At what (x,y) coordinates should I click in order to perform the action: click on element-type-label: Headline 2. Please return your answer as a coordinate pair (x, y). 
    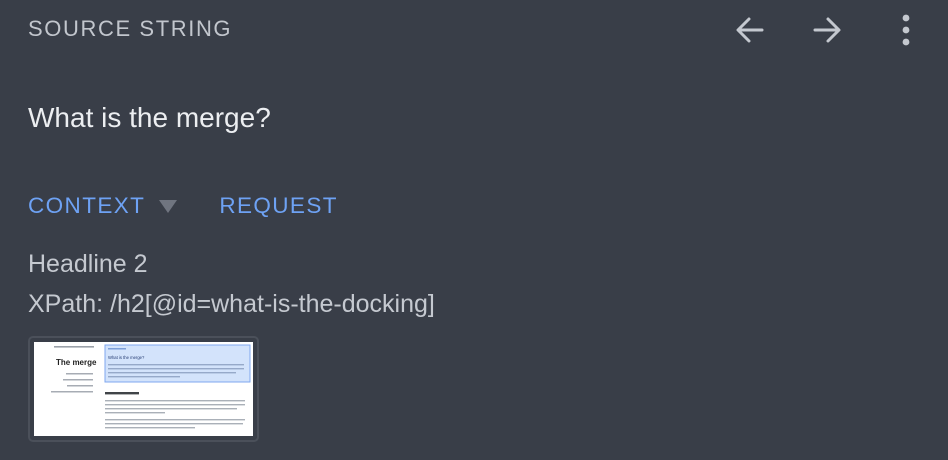
    Looking at the image, I should click on (88, 264).